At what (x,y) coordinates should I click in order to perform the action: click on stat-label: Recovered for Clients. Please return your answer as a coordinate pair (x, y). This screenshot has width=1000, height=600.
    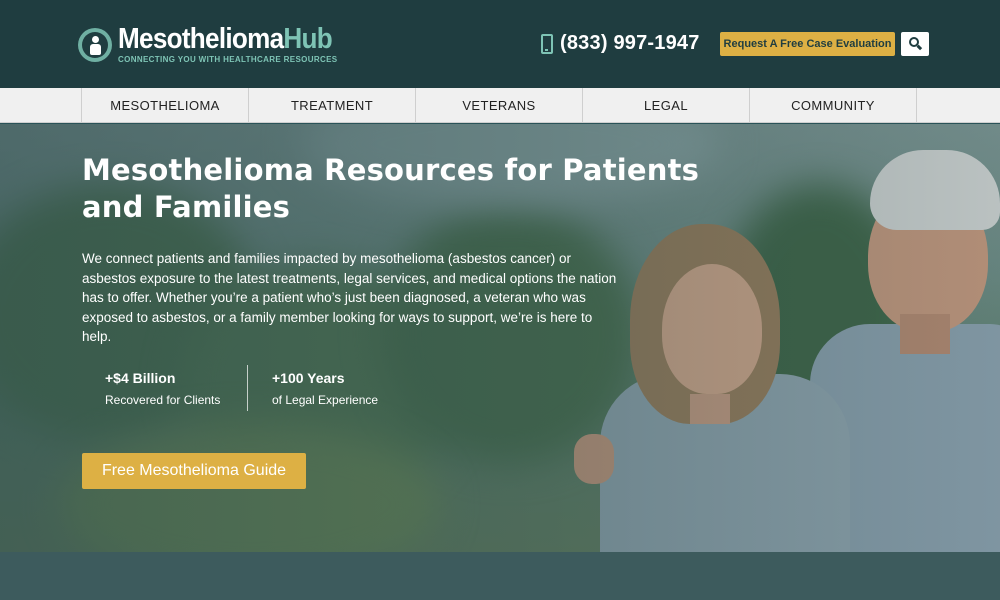
    Looking at the image, I should click on (163, 400).